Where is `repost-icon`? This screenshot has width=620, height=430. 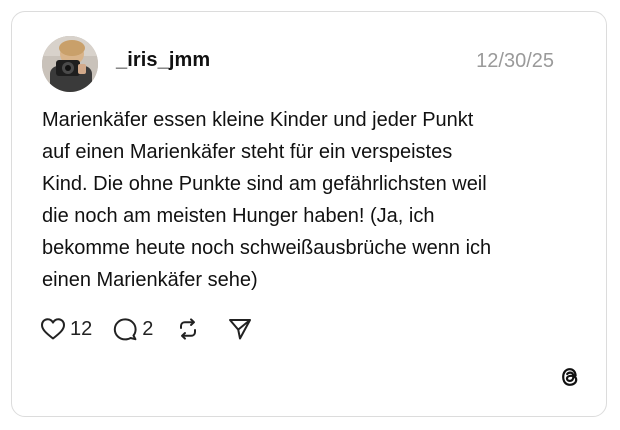
repost-icon is located at coordinates (188, 329).